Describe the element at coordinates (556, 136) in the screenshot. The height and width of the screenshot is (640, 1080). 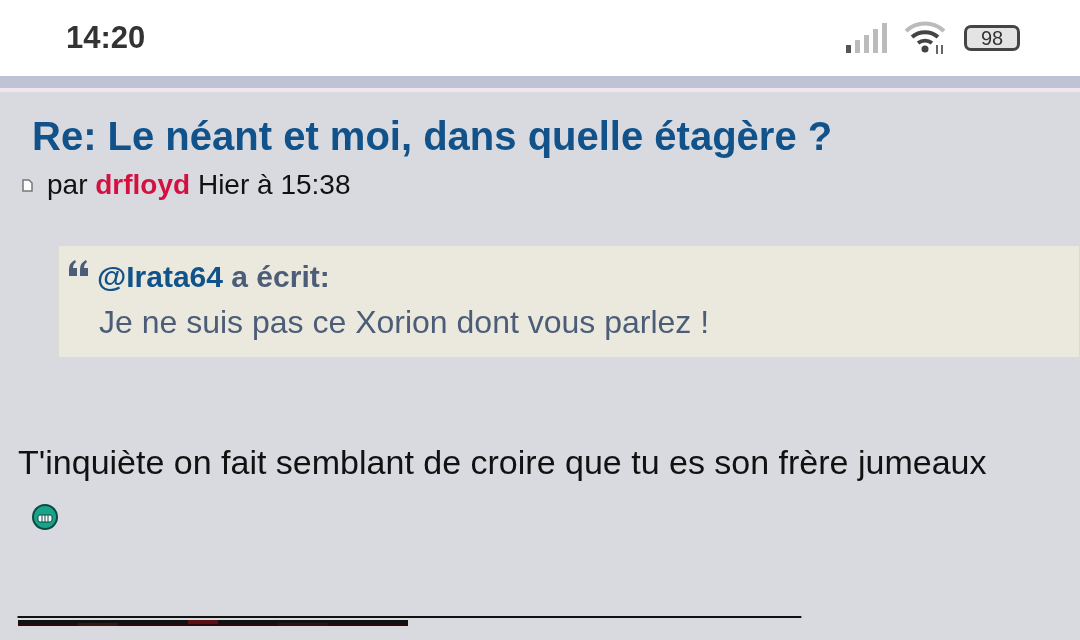
I see `post-title: Re: Le néant et moi, dans quelle étagère ?` at that location.